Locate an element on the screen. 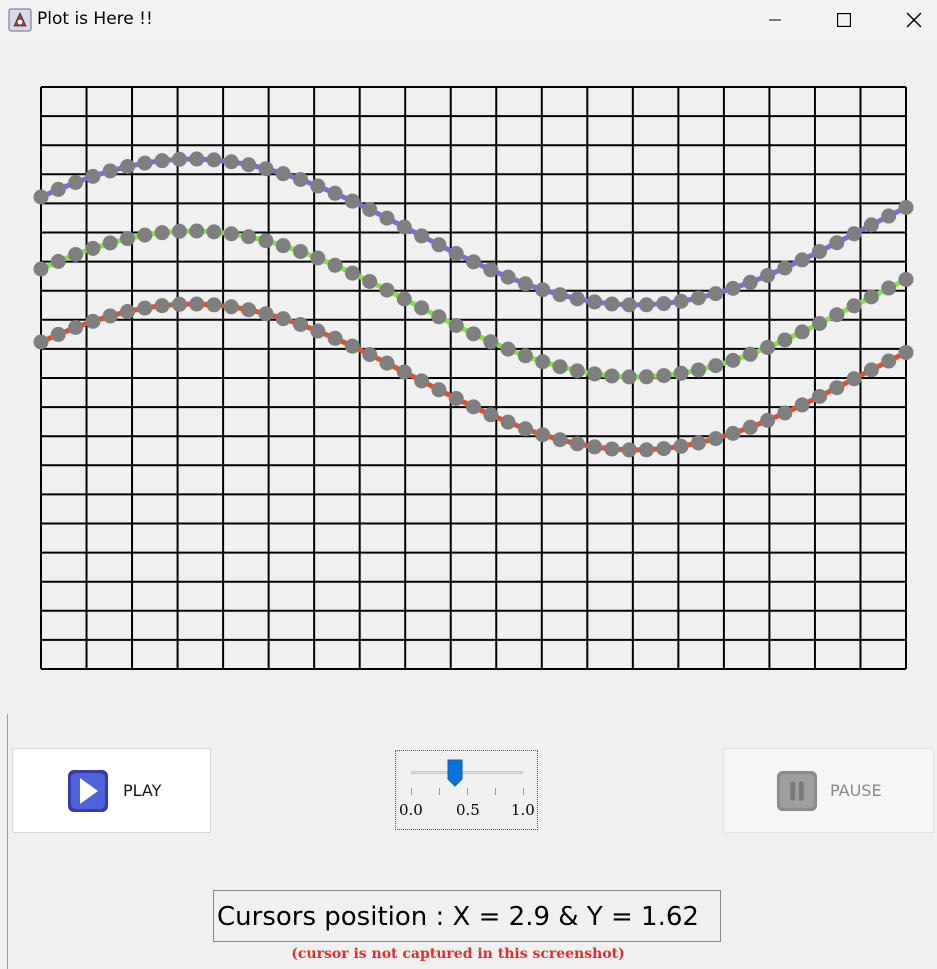 This screenshot has height=969, width=937. minimize-button is located at coordinates (775, 20).